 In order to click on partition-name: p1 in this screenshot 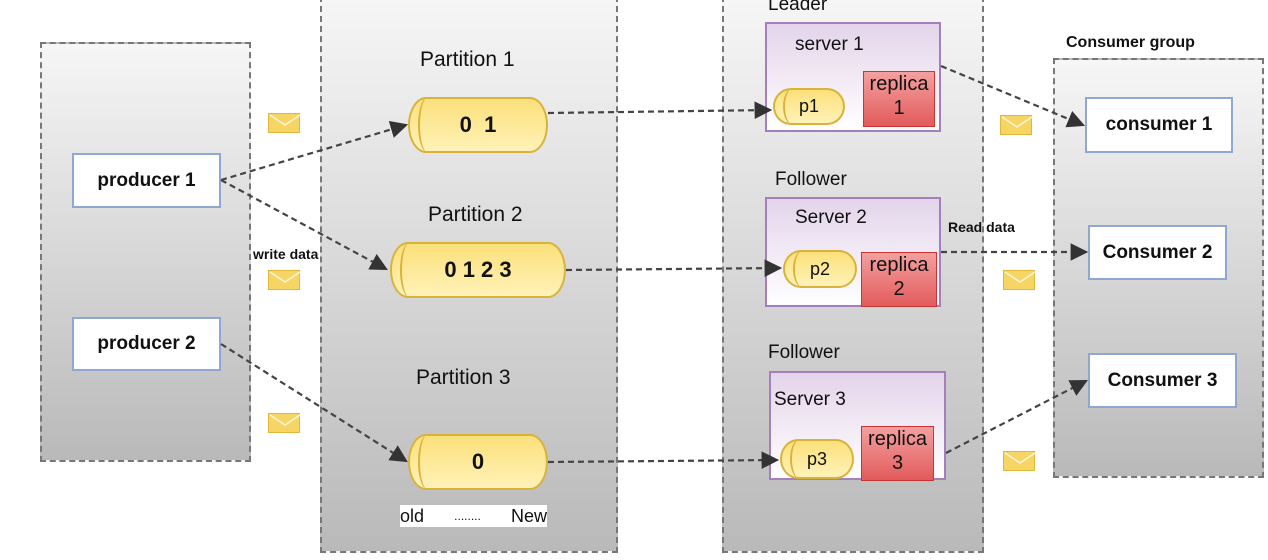, I will do `click(809, 106)`.